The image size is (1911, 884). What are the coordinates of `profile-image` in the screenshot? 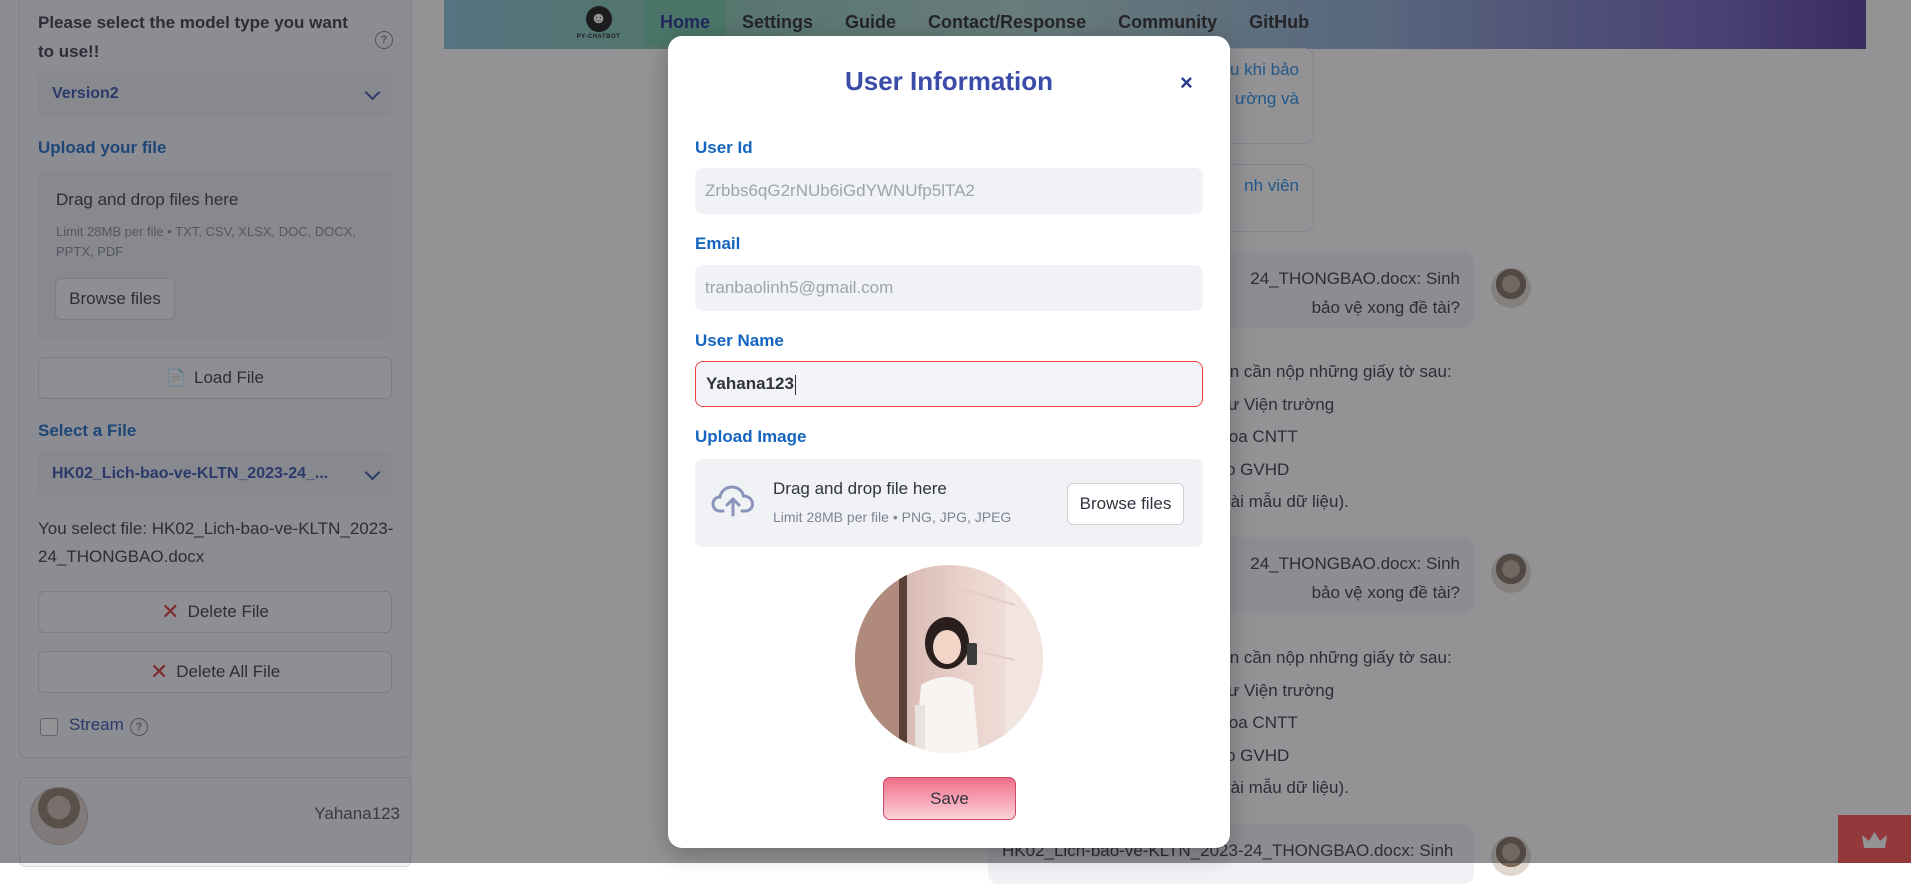 It's located at (949, 659).